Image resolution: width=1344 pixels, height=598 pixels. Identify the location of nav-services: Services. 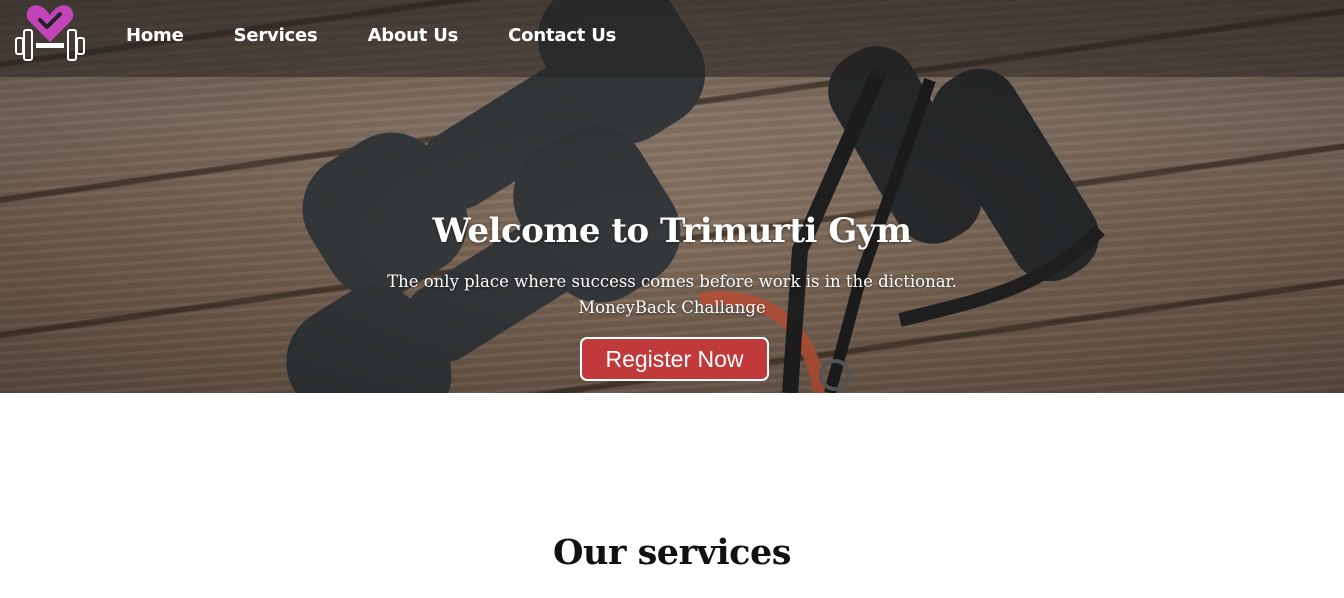
(276, 36).